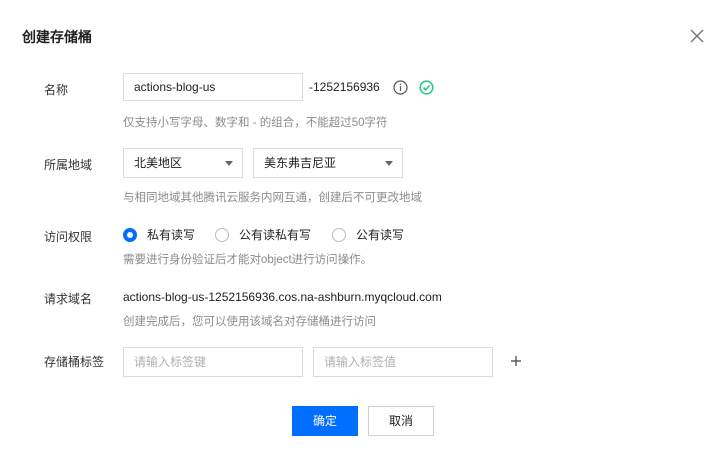  I want to click on name-label: 名称, so click(56, 90).